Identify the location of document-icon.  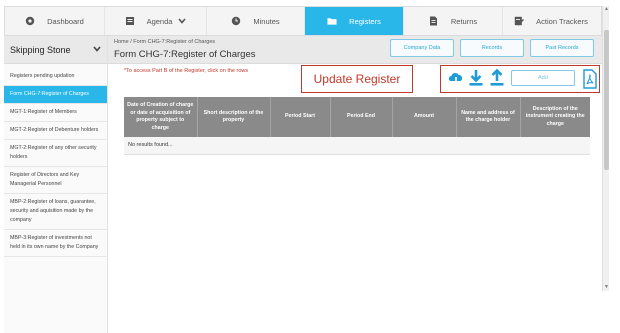
(434, 21).